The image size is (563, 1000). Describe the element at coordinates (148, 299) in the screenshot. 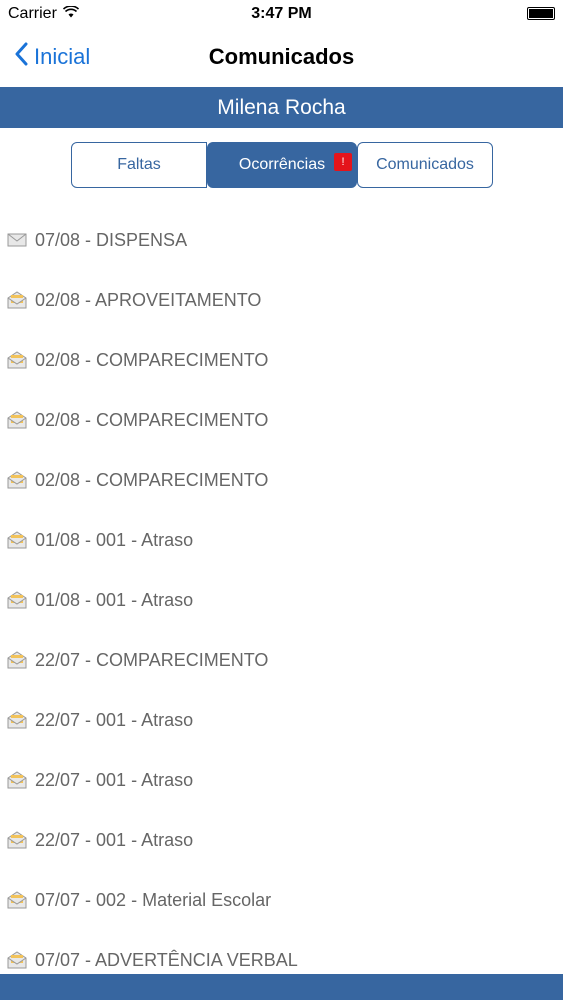

I see `message-title: 02/08 - APROVEITAMENTO` at that location.